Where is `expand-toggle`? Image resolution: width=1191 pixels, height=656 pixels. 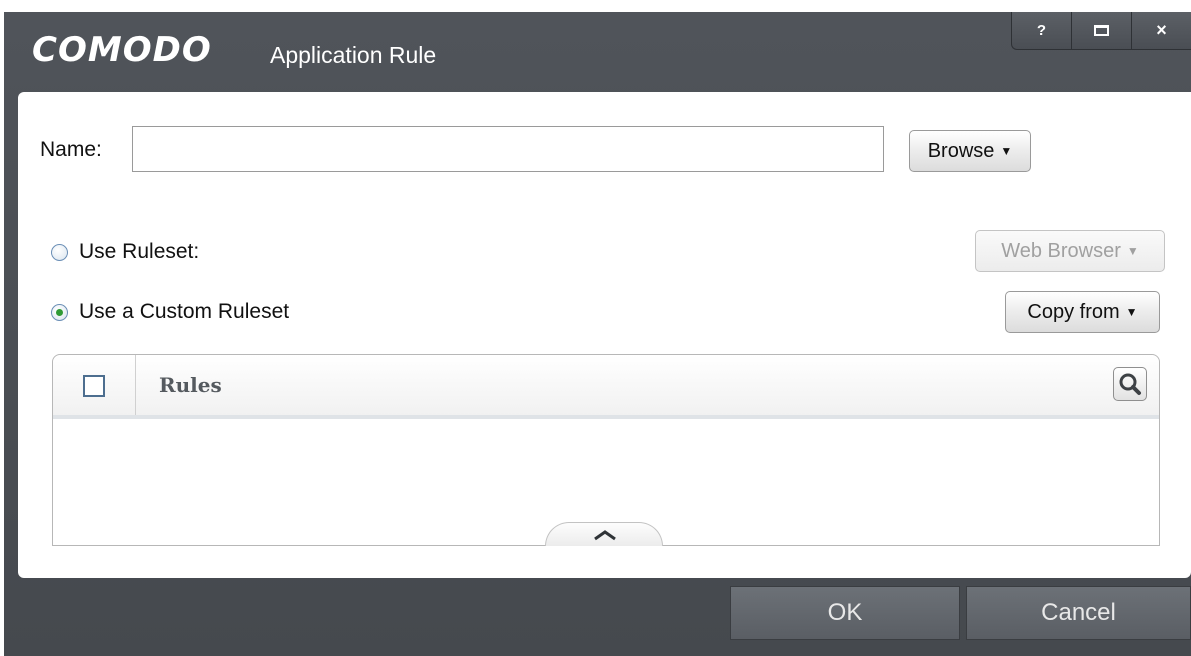
expand-toggle is located at coordinates (604, 534).